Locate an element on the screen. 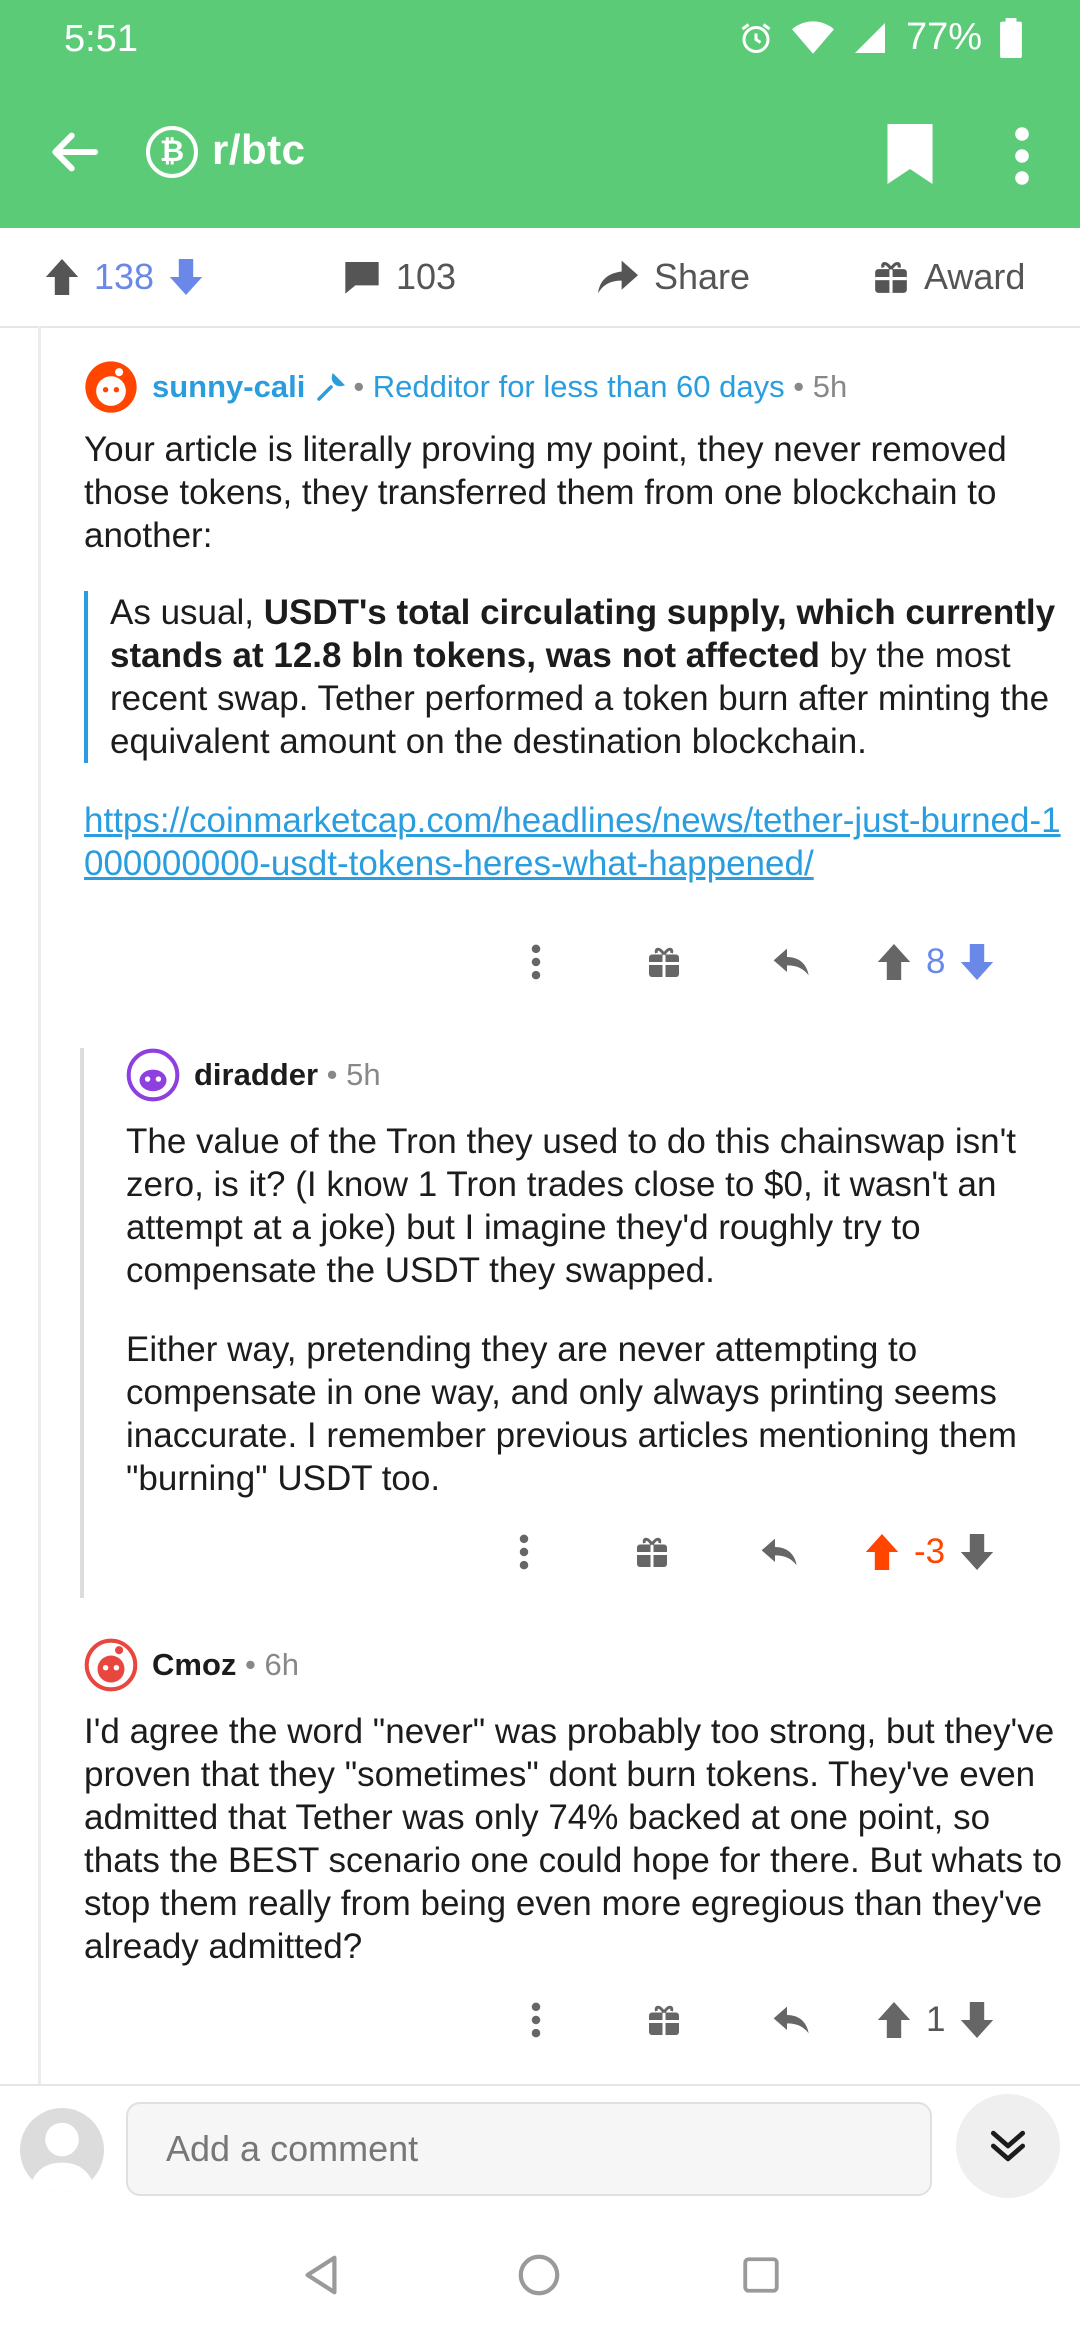  comment-bubble-icon is located at coordinates (362, 278).